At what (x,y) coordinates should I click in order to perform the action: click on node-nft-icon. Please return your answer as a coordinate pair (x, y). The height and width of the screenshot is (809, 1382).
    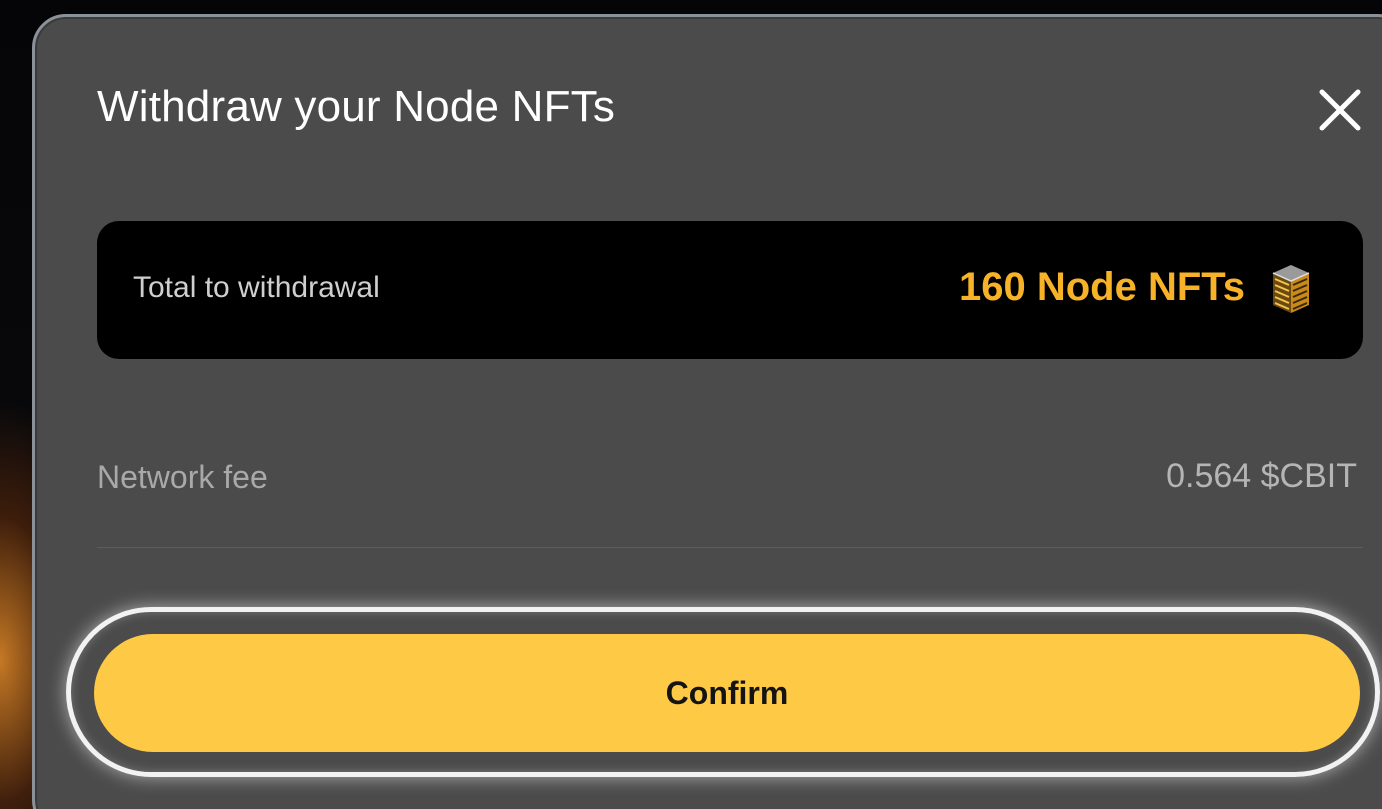
    Looking at the image, I should click on (1291, 289).